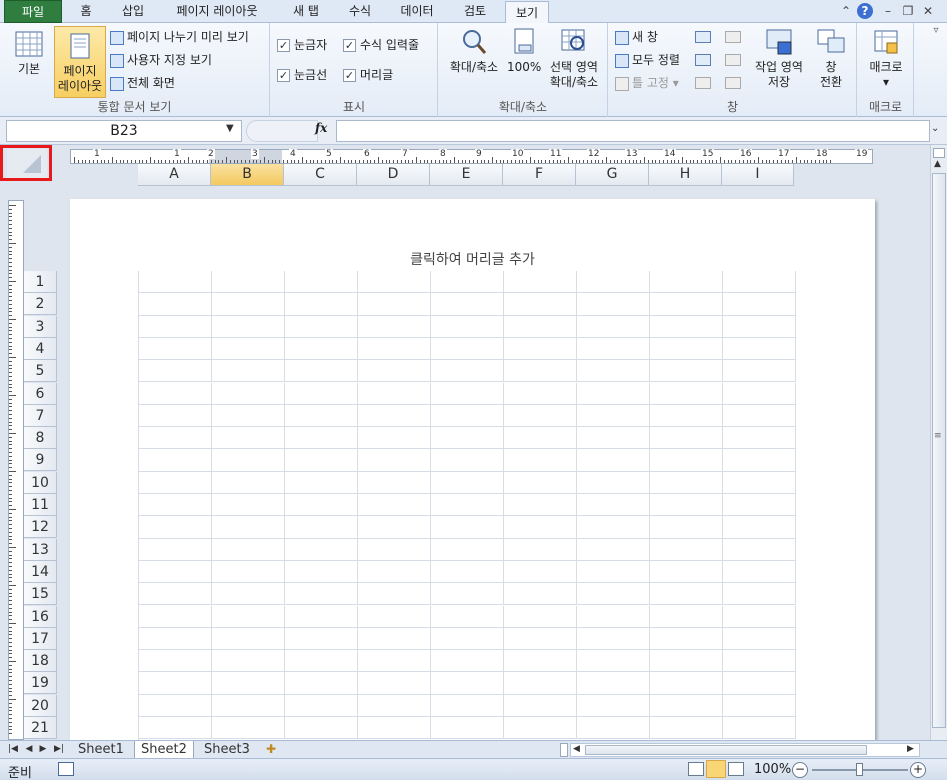 This screenshot has height=780, width=947. What do you see at coordinates (935, 128) in the screenshot?
I see `formula-expand-icon: ⌄` at bounding box center [935, 128].